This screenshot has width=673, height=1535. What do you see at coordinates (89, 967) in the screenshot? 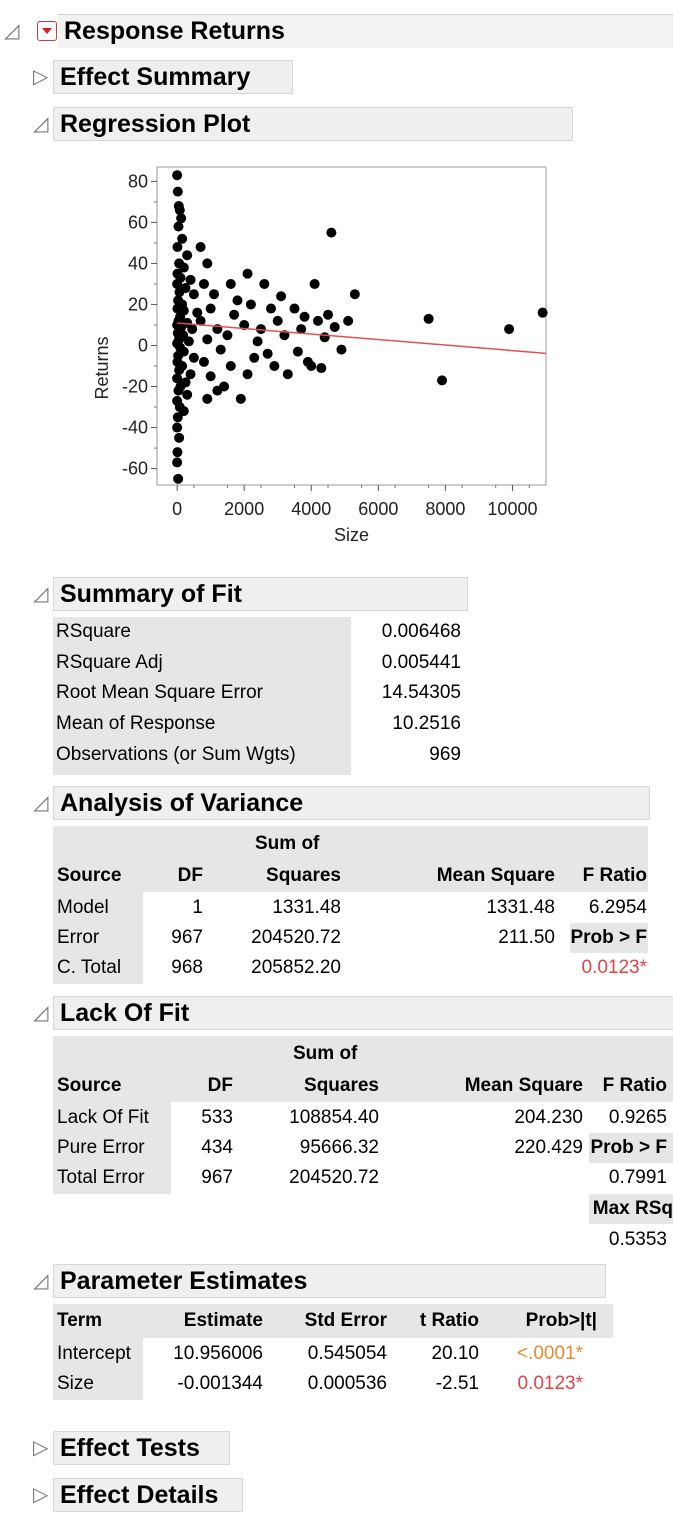
I see `anova-source: C. Total` at bounding box center [89, 967].